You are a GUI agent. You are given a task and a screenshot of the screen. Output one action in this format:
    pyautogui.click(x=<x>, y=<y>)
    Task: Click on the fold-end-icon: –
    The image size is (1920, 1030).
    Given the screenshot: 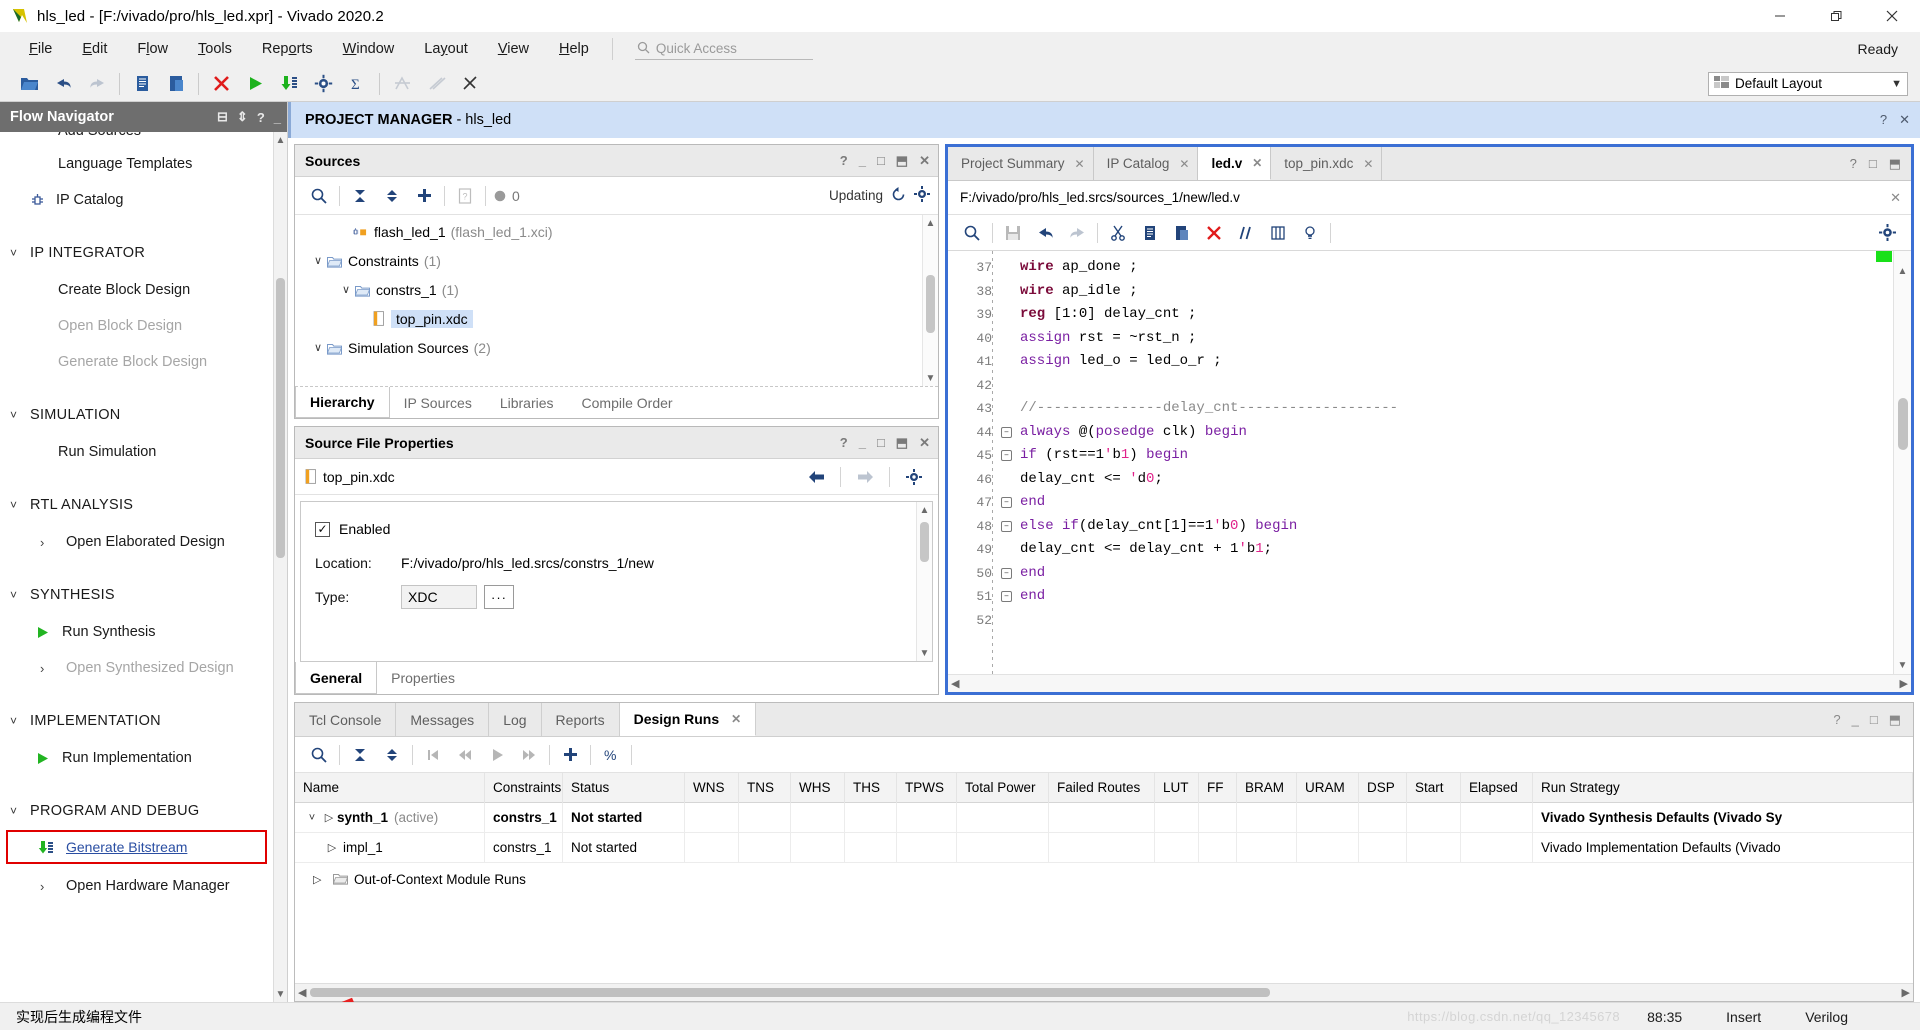 What is the action you would take?
    pyautogui.click(x=1006, y=596)
    